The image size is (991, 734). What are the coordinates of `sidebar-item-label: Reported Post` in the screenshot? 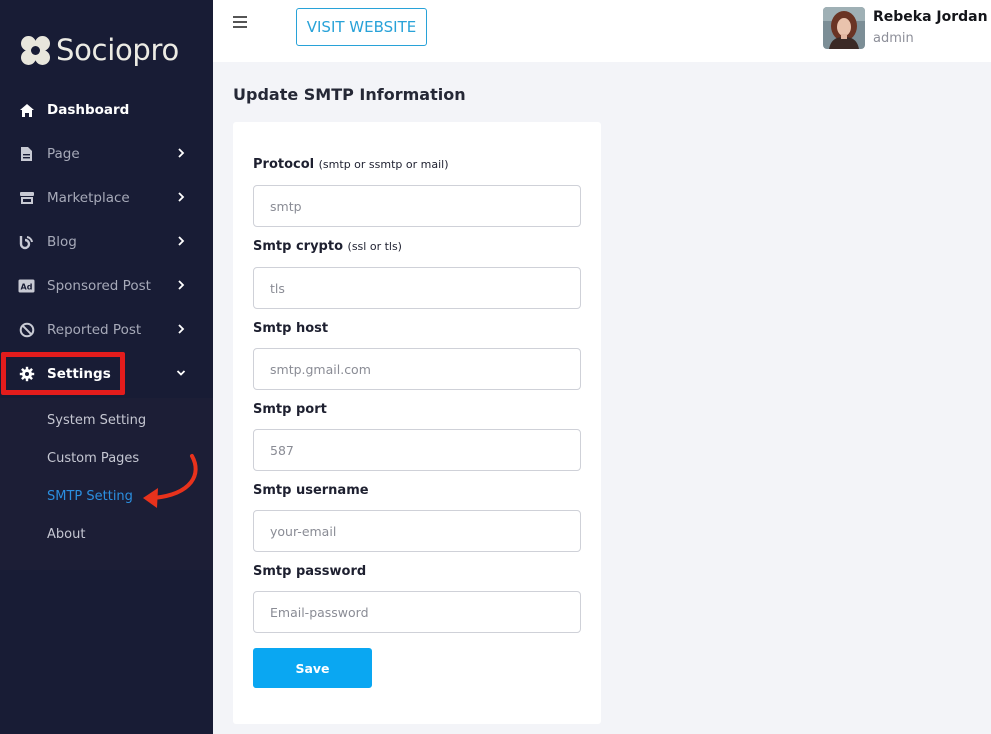 It's located at (94, 330).